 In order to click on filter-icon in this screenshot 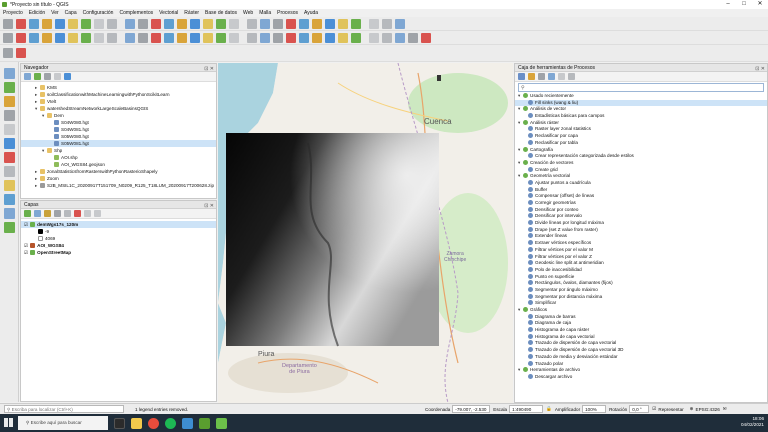, I will do `click(47, 76)`.